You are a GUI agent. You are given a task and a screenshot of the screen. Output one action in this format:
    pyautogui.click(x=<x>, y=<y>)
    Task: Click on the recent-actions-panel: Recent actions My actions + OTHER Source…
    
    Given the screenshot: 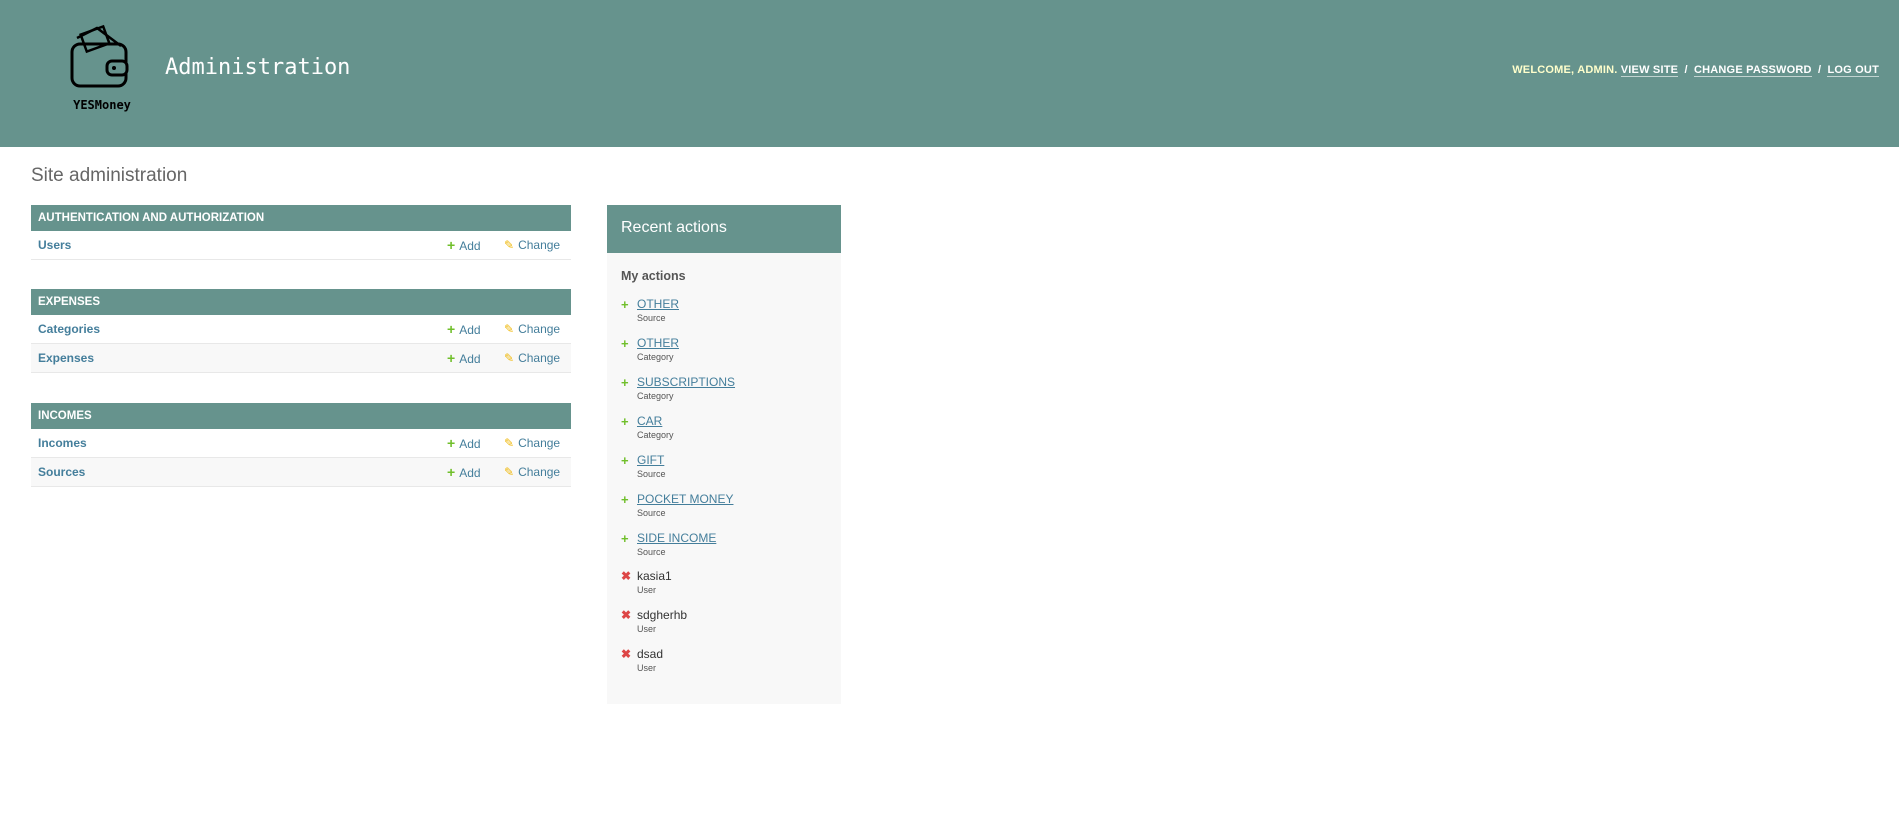 What is the action you would take?
    pyautogui.click(x=724, y=454)
    